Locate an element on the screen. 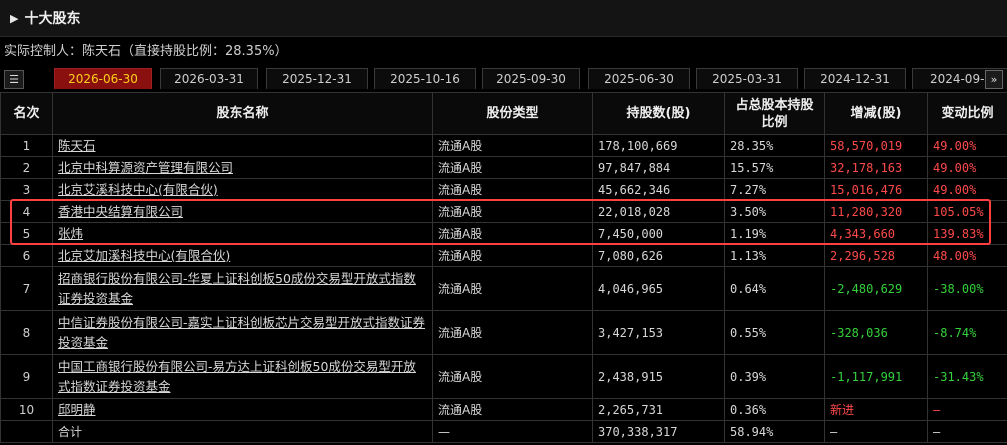 The height and width of the screenshot is (445, 1007). shares-held-cell: 45,662,346 is located at coordinates (658, 189).